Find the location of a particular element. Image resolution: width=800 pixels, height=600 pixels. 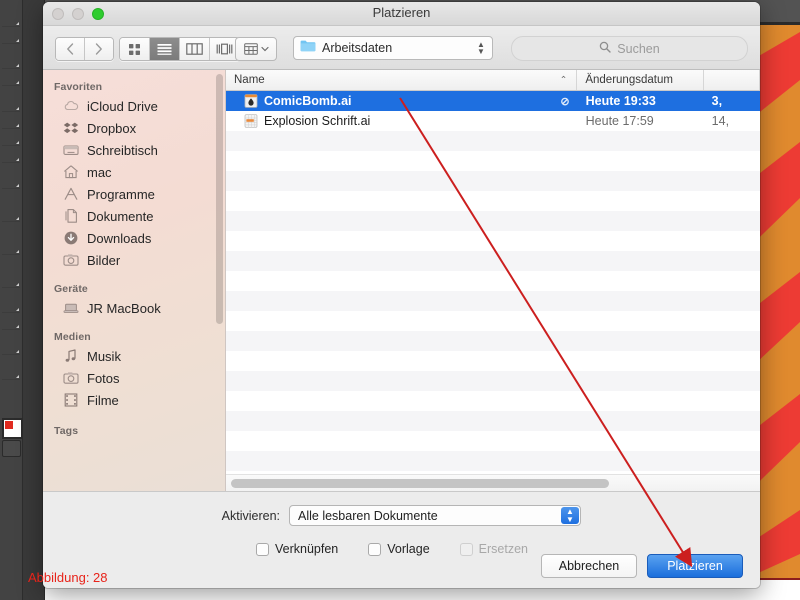

photos-icon is located at coordinates (71, 378).